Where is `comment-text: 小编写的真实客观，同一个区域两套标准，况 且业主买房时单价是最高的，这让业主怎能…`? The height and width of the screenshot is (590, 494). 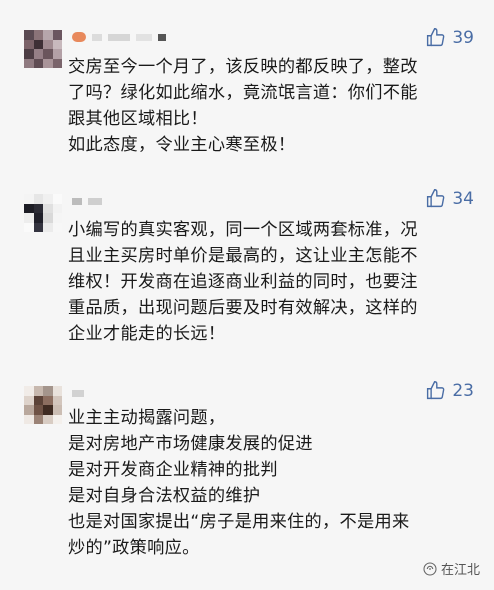 comment-text: 小编写的真实客观，同一个区域两套标准，况 且业主买房时单价是最高的，这让业主怎能… is located at coordinates (243, 282).